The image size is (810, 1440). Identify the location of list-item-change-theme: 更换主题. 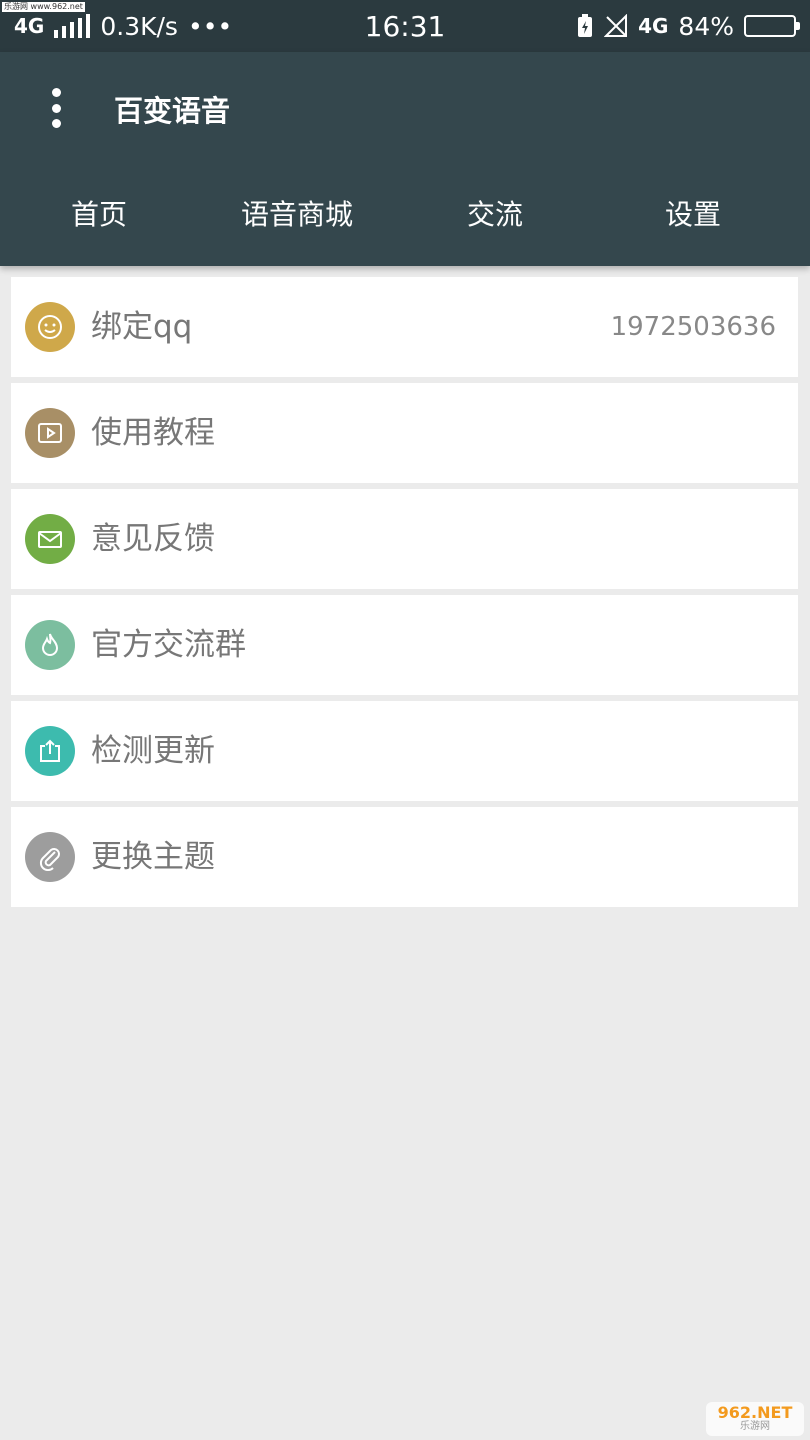
(404, 857).